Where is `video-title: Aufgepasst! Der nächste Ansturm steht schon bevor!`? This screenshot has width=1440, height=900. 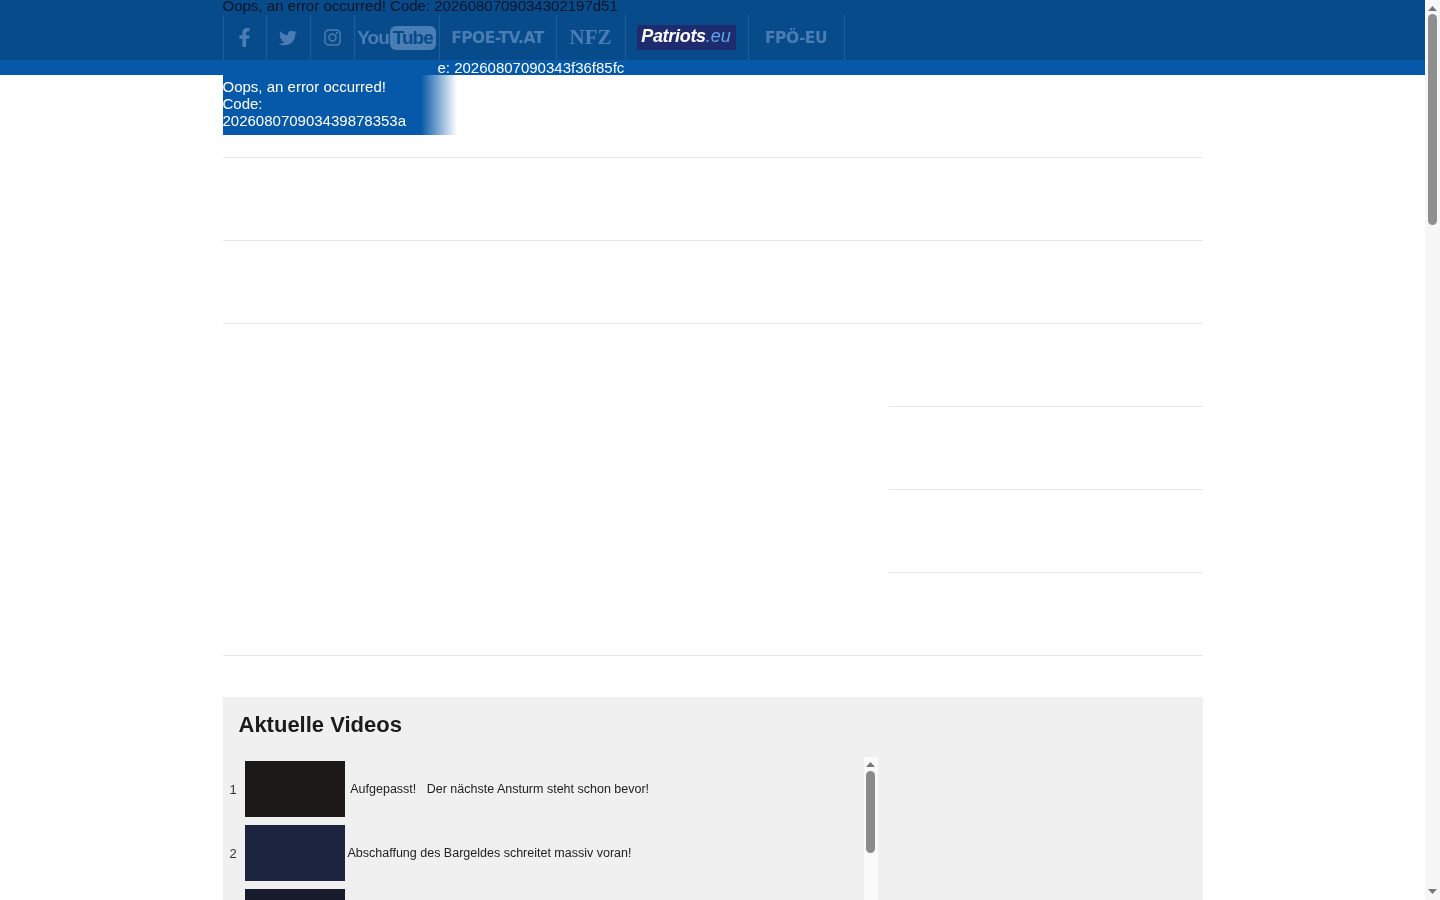 video-title: Aufgepasst! Der nächste Ansturm steht schon bevor! is located at coordinates (498, 789).